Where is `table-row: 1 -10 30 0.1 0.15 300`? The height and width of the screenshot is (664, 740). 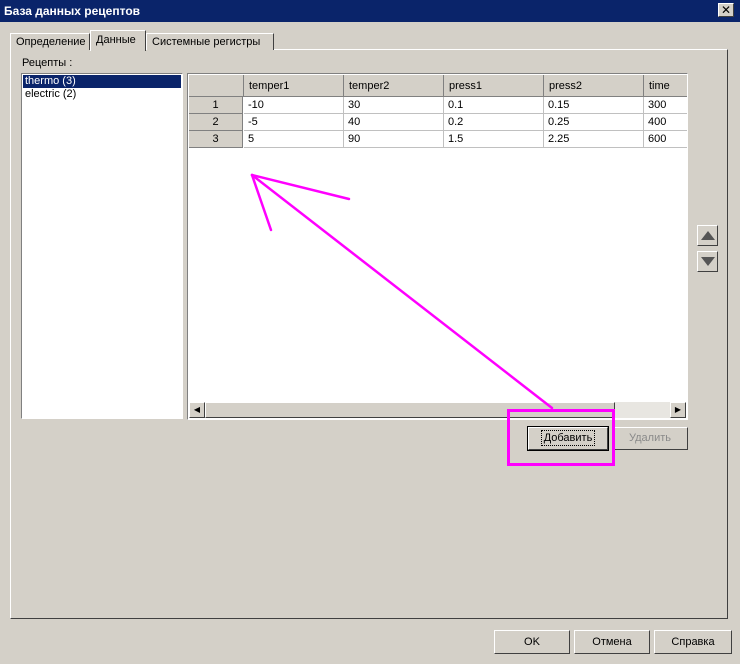 table-row: 1 -10 30 0.1 0.15 300 is located at coordinates (438, 105).